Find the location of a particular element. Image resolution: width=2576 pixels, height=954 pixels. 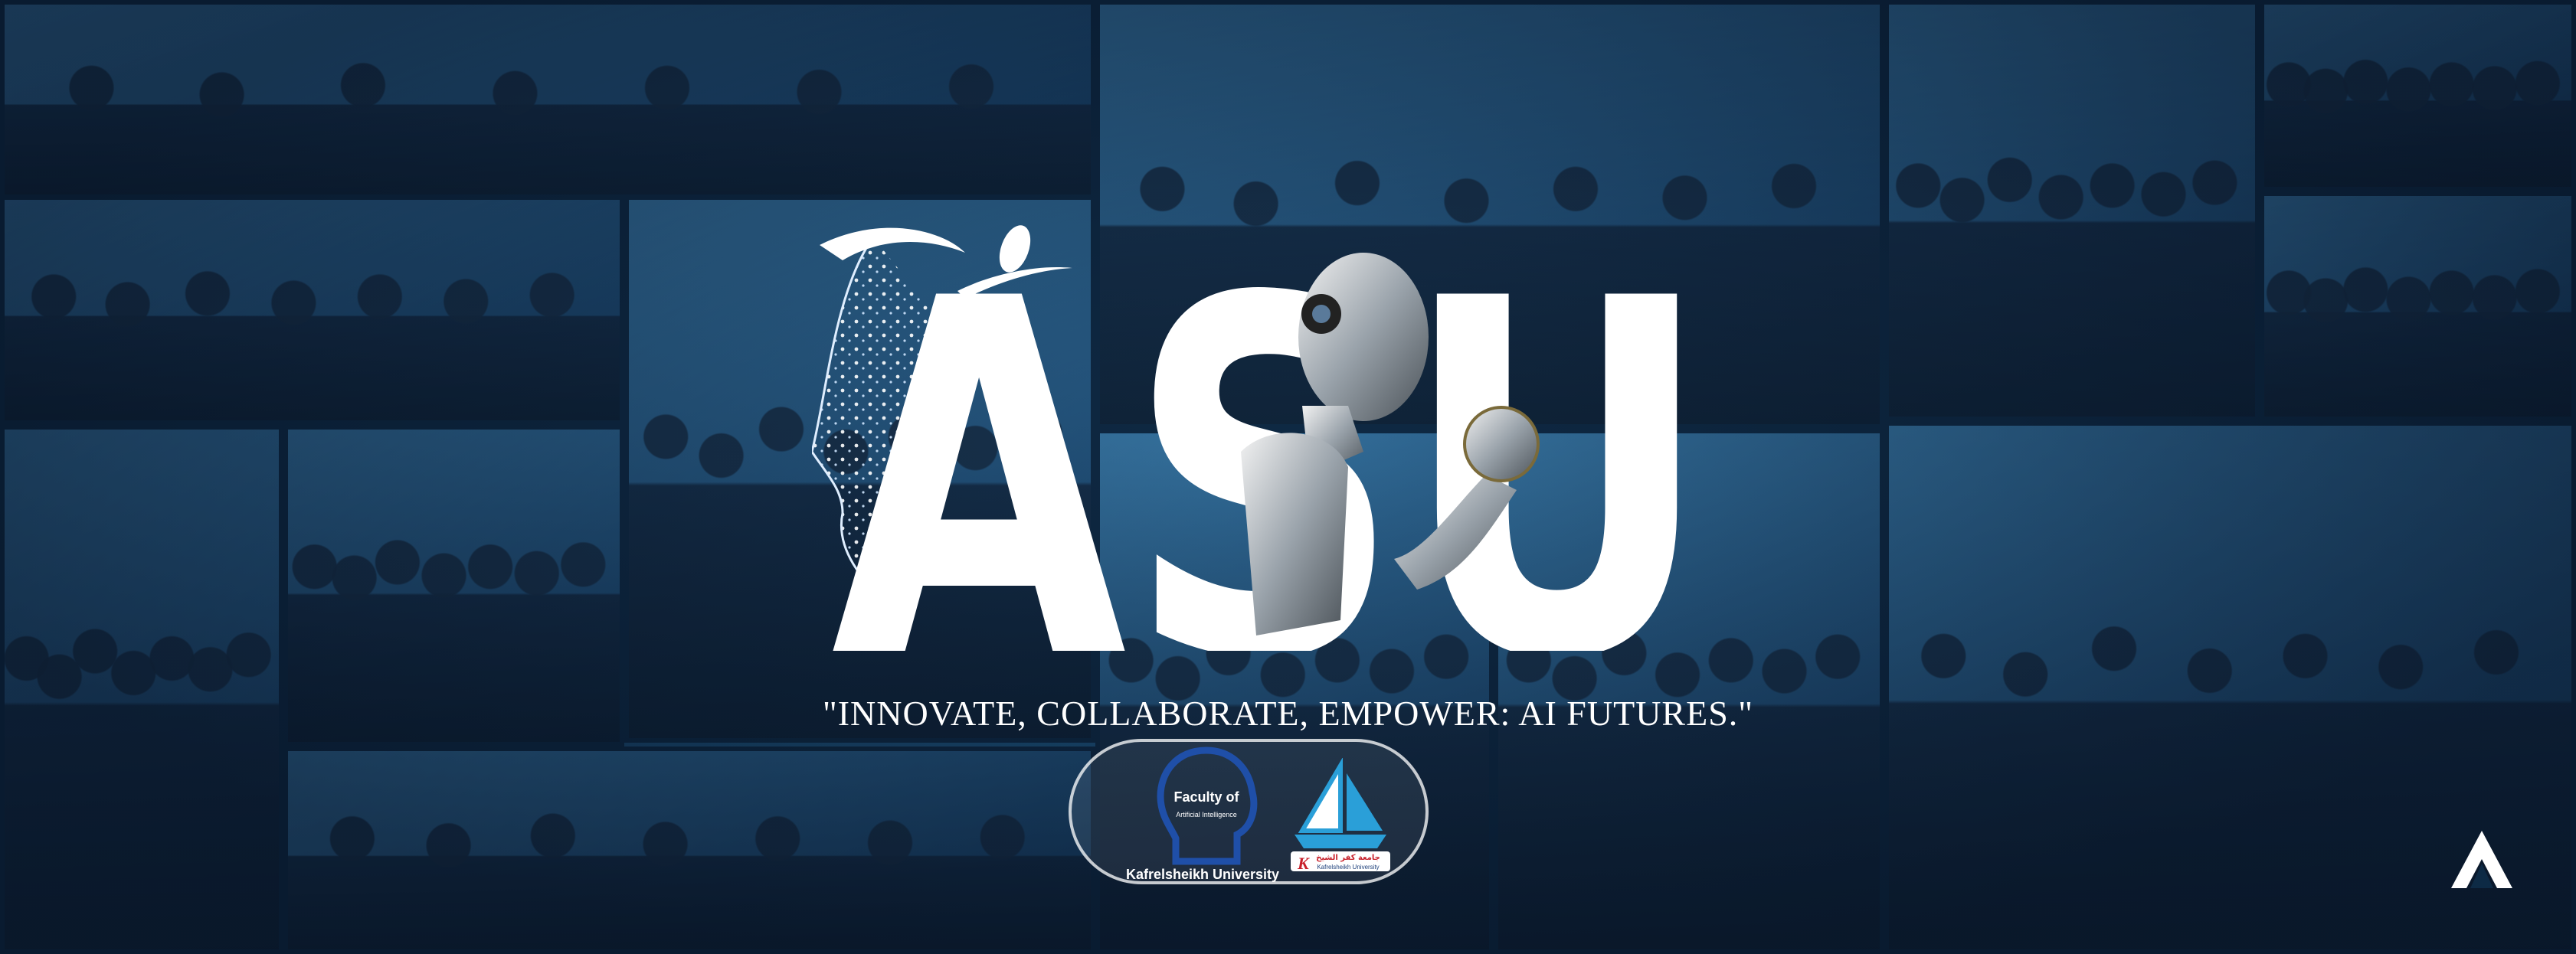

faculty-caption: Kafrelsheikh University is located at coordinates (1202, 874).